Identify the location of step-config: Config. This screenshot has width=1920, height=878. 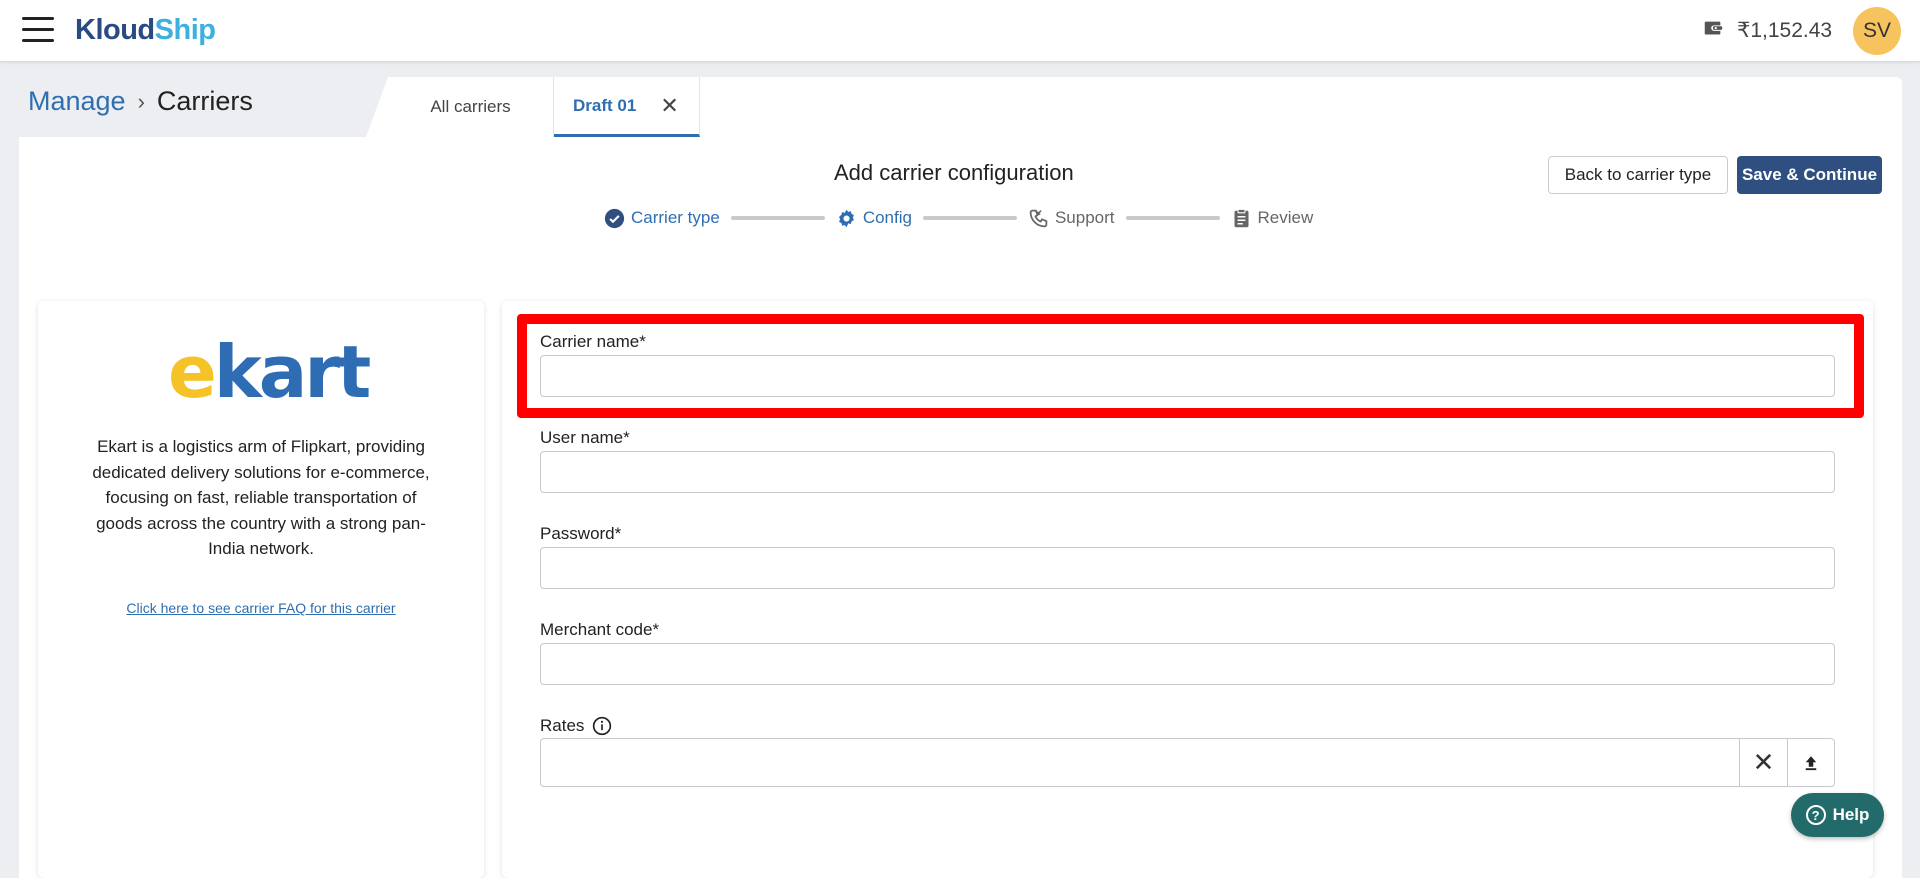
(874, 218).